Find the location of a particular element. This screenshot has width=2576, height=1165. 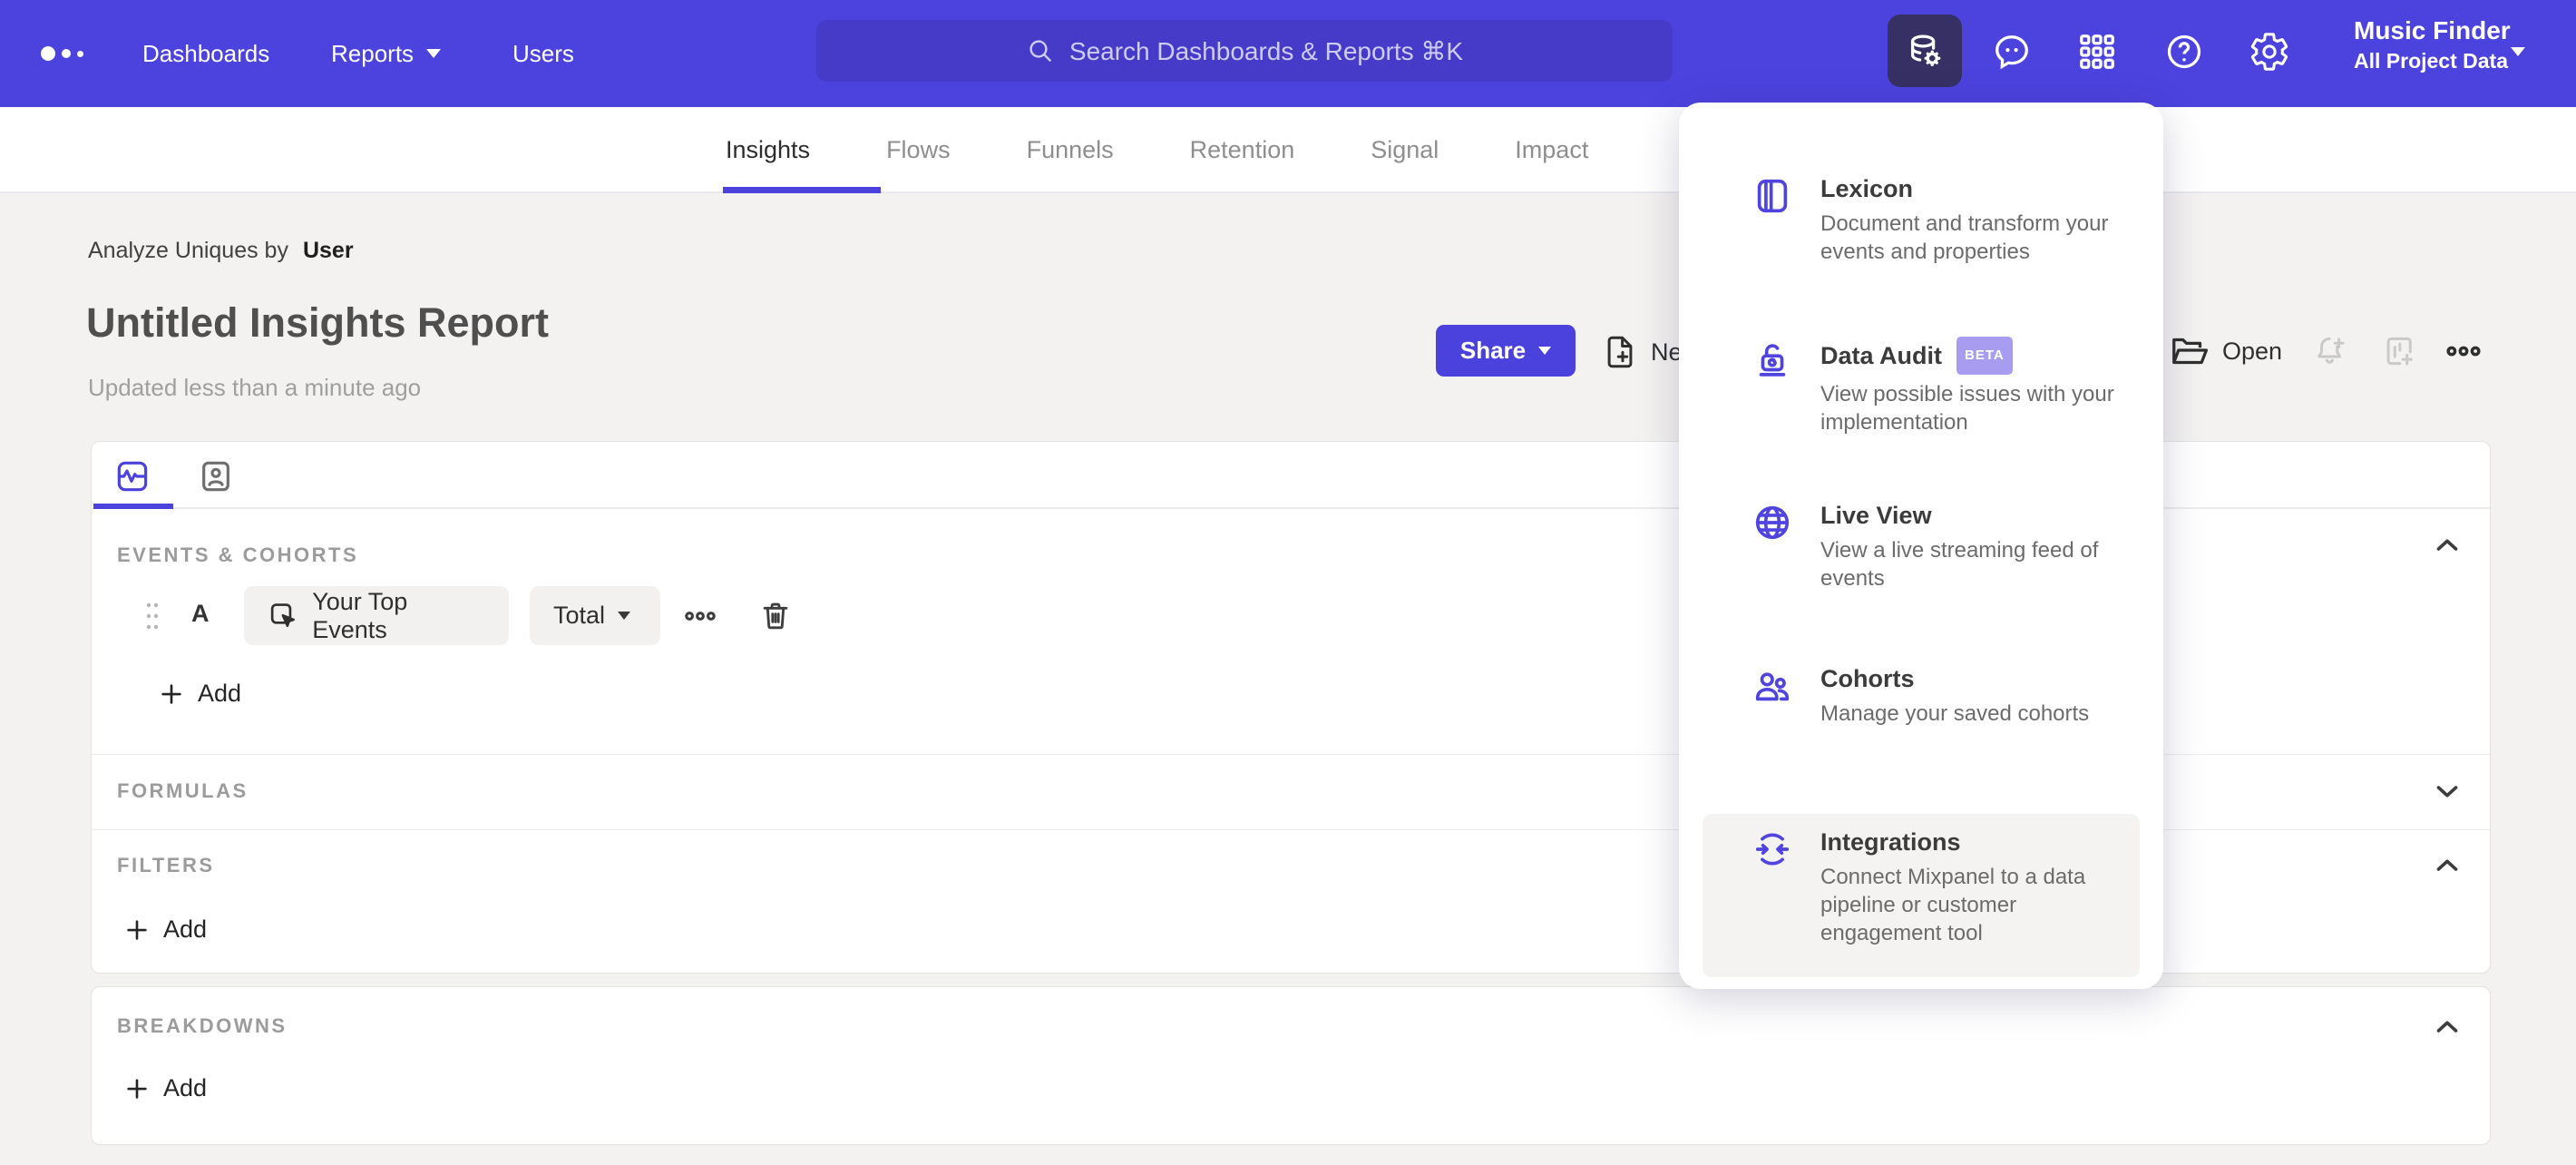

formulas-section-label: FORMULAS is located at coordinates (183, 790).